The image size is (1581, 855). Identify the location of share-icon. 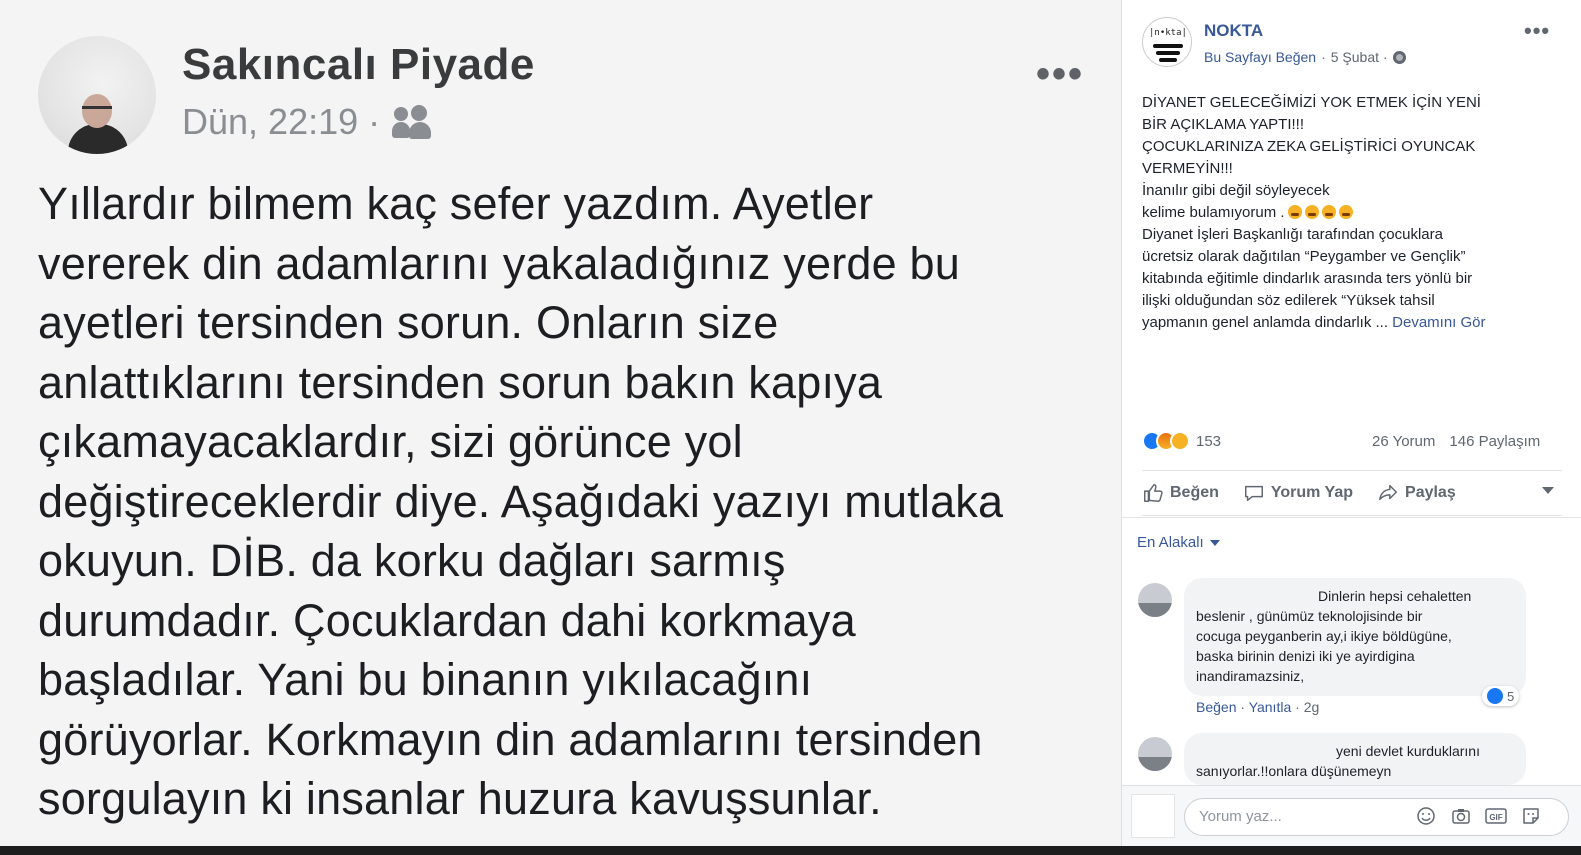
(1388, 492).